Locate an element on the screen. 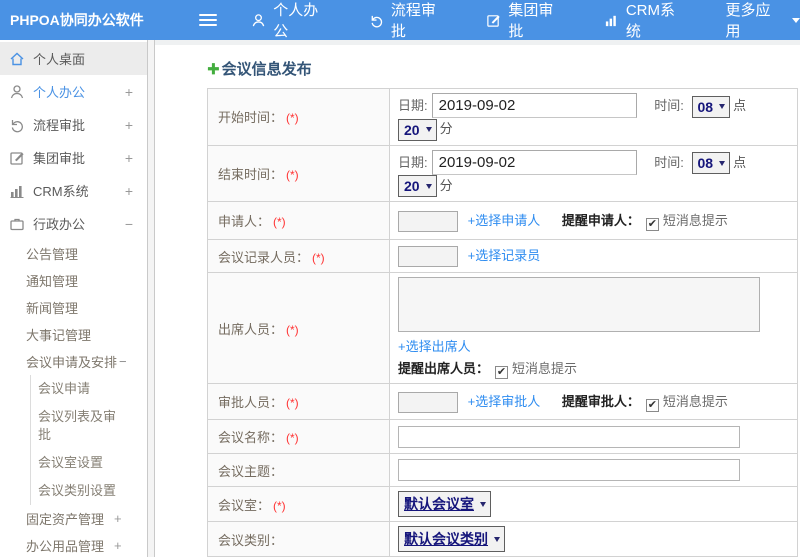  sidebar-label: 公告管理 is located at coordinates (52, 254).